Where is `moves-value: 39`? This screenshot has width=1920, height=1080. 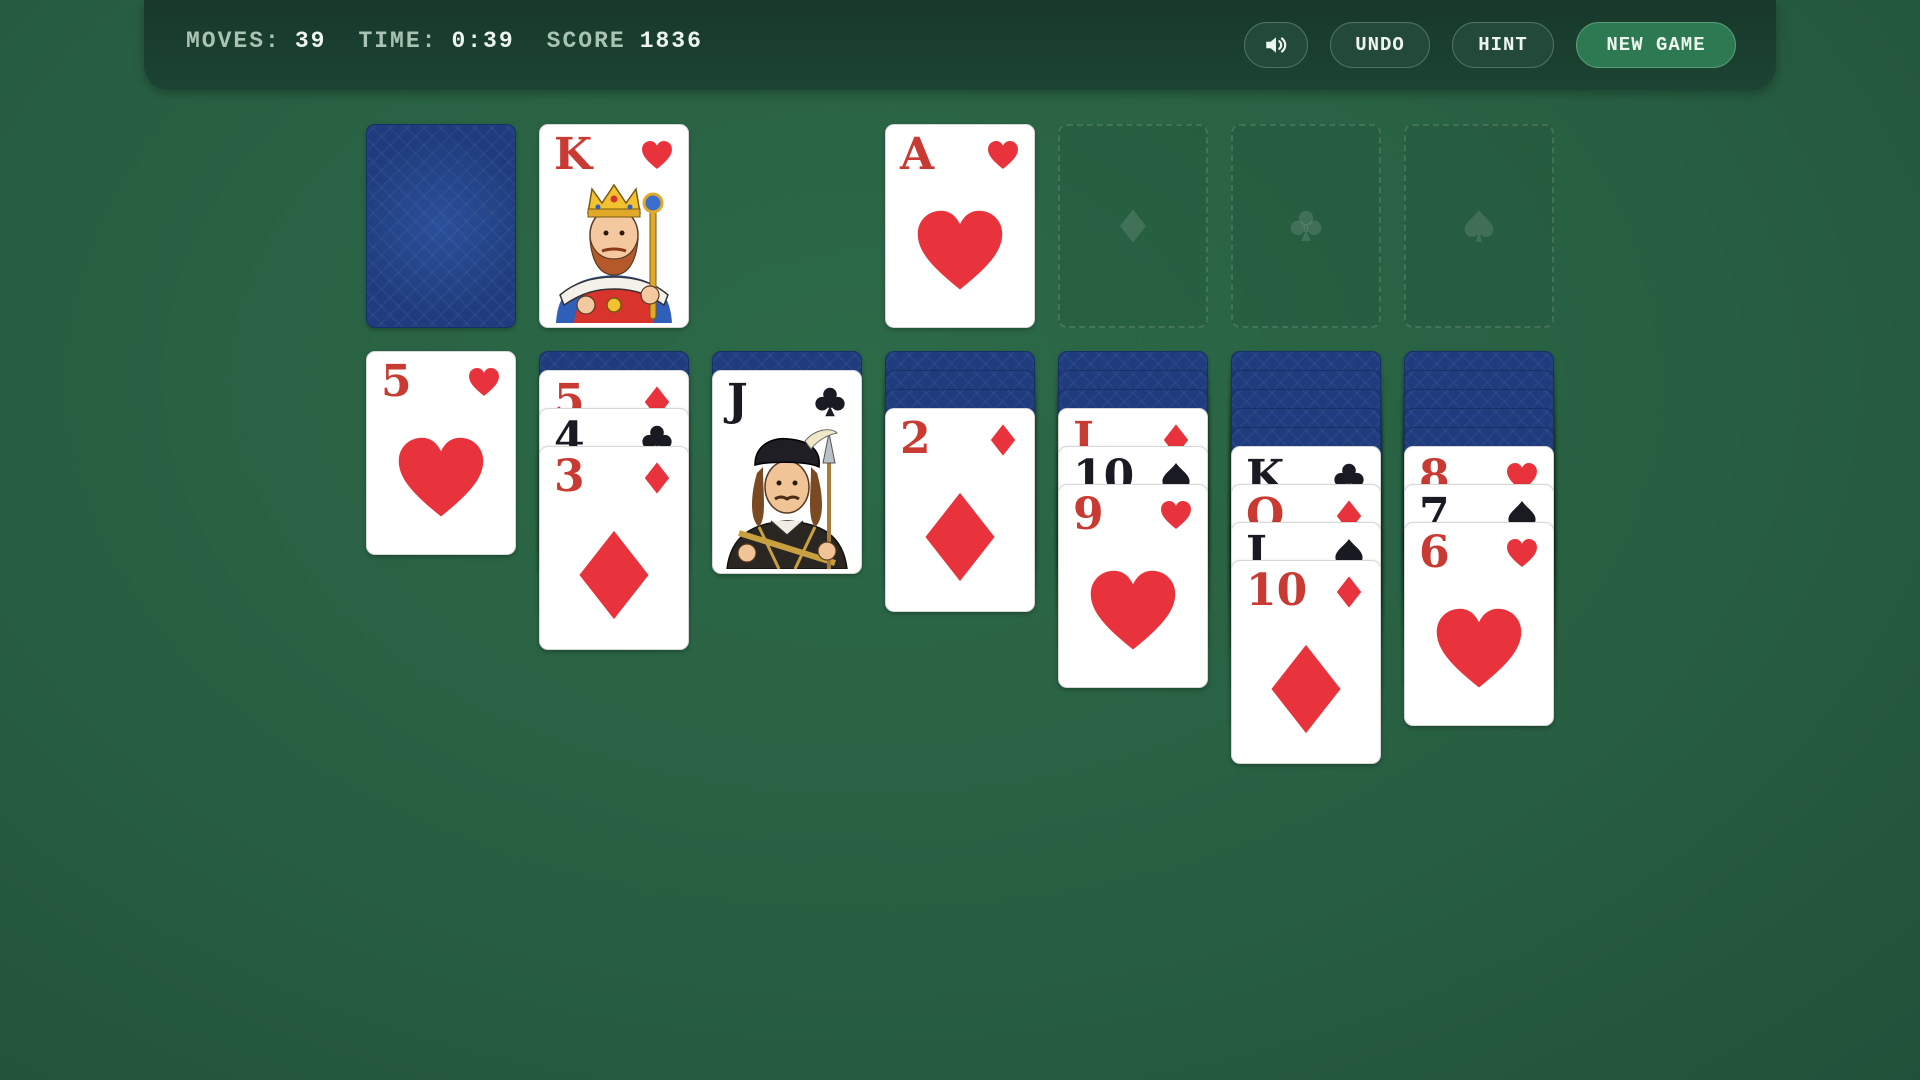
moves-value: 39 is located at coordinates (310, 41).